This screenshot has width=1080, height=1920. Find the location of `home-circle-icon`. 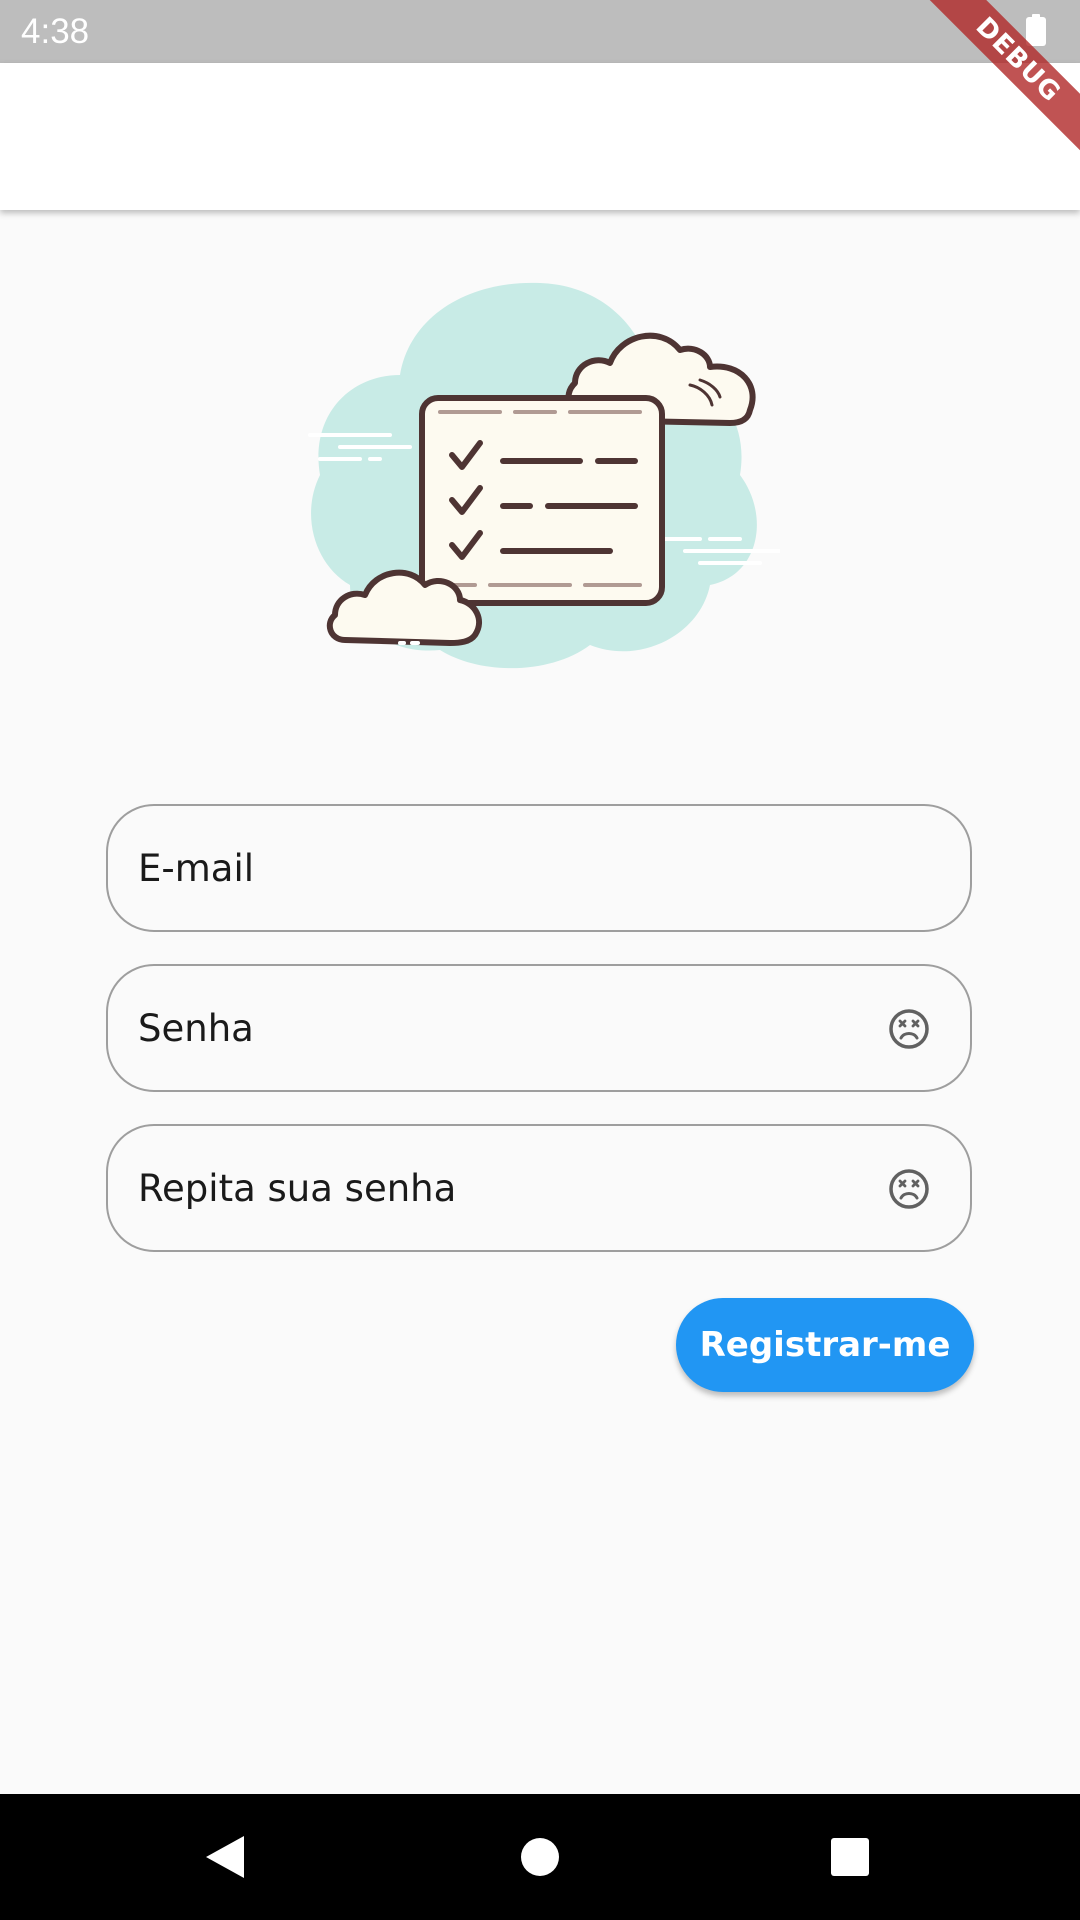

home-circle-icon is located at coordinates (540, 1857).